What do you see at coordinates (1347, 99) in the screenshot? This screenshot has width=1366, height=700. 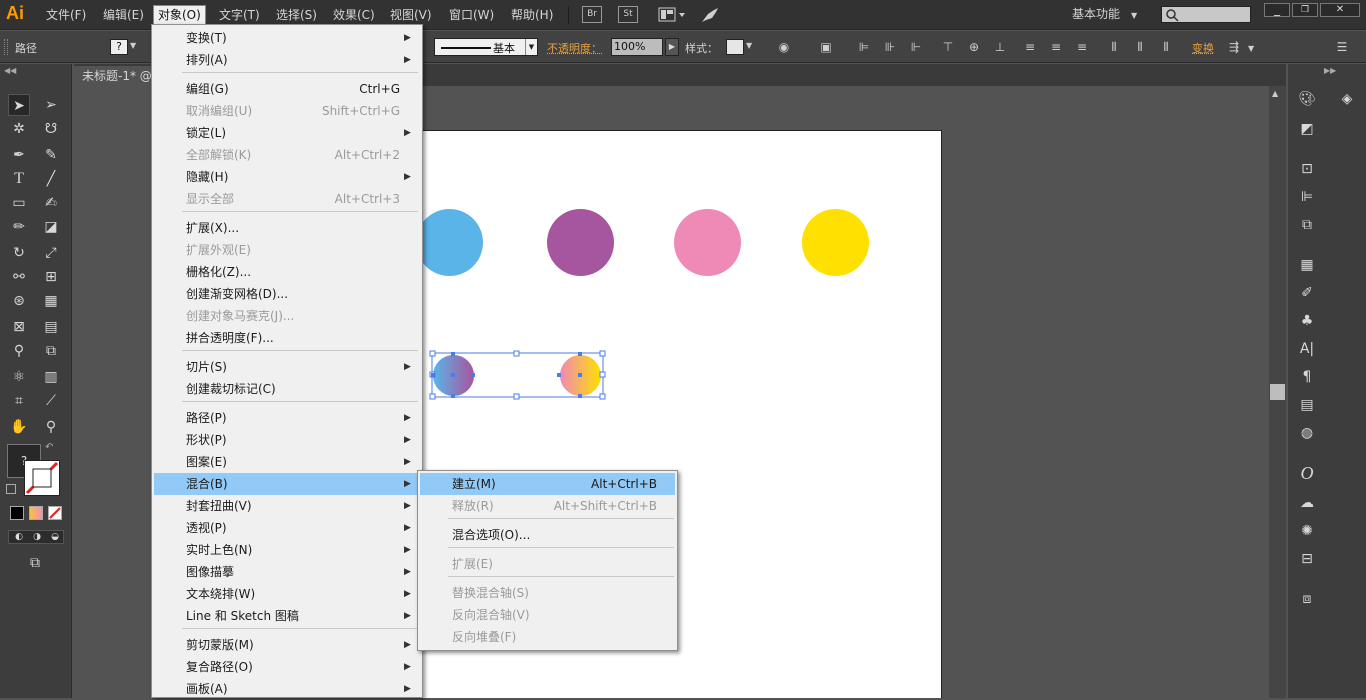 I see `layers-icon: ◈` at bounding box center [1347, 99].